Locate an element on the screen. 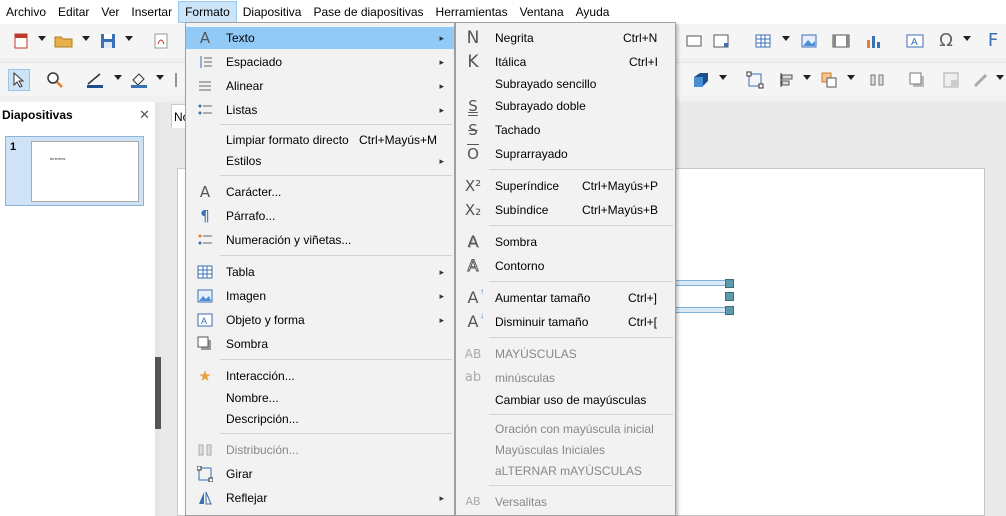  menu-item-sombra-texto: A Sombra is located at coordinates (565, 242).